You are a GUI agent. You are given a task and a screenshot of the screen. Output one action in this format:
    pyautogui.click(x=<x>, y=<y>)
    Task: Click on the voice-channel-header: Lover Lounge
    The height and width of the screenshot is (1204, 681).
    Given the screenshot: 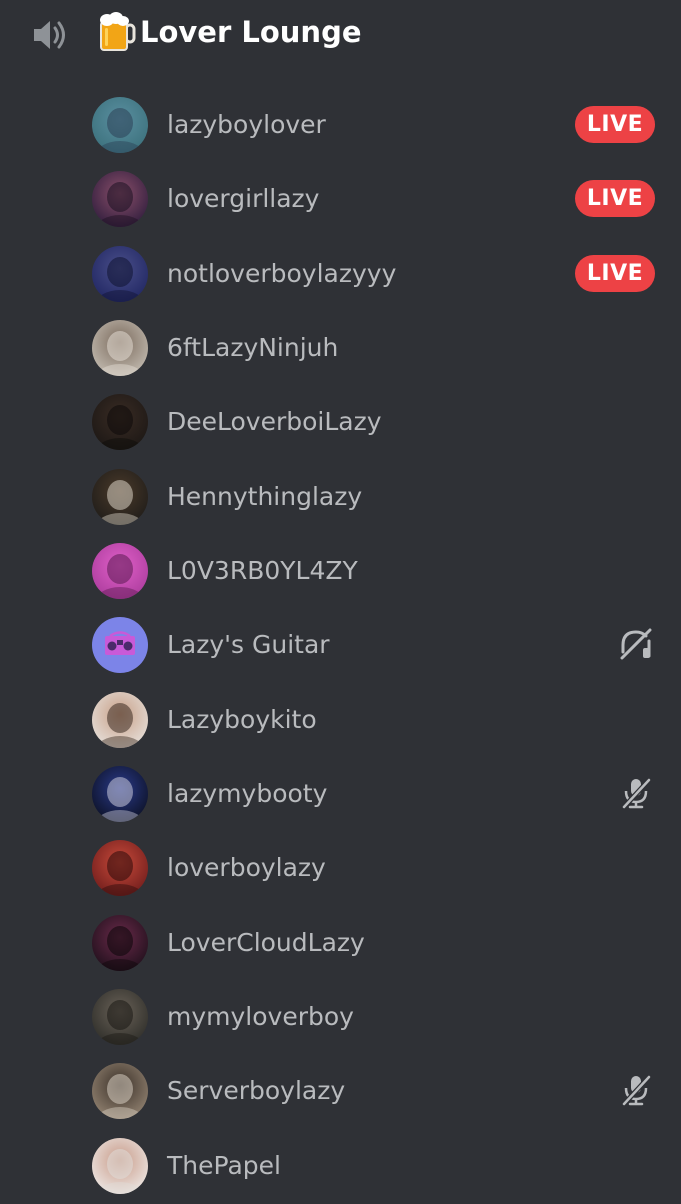 What is the action you would take?
    pyautogui.click(x=340, y=33)
    